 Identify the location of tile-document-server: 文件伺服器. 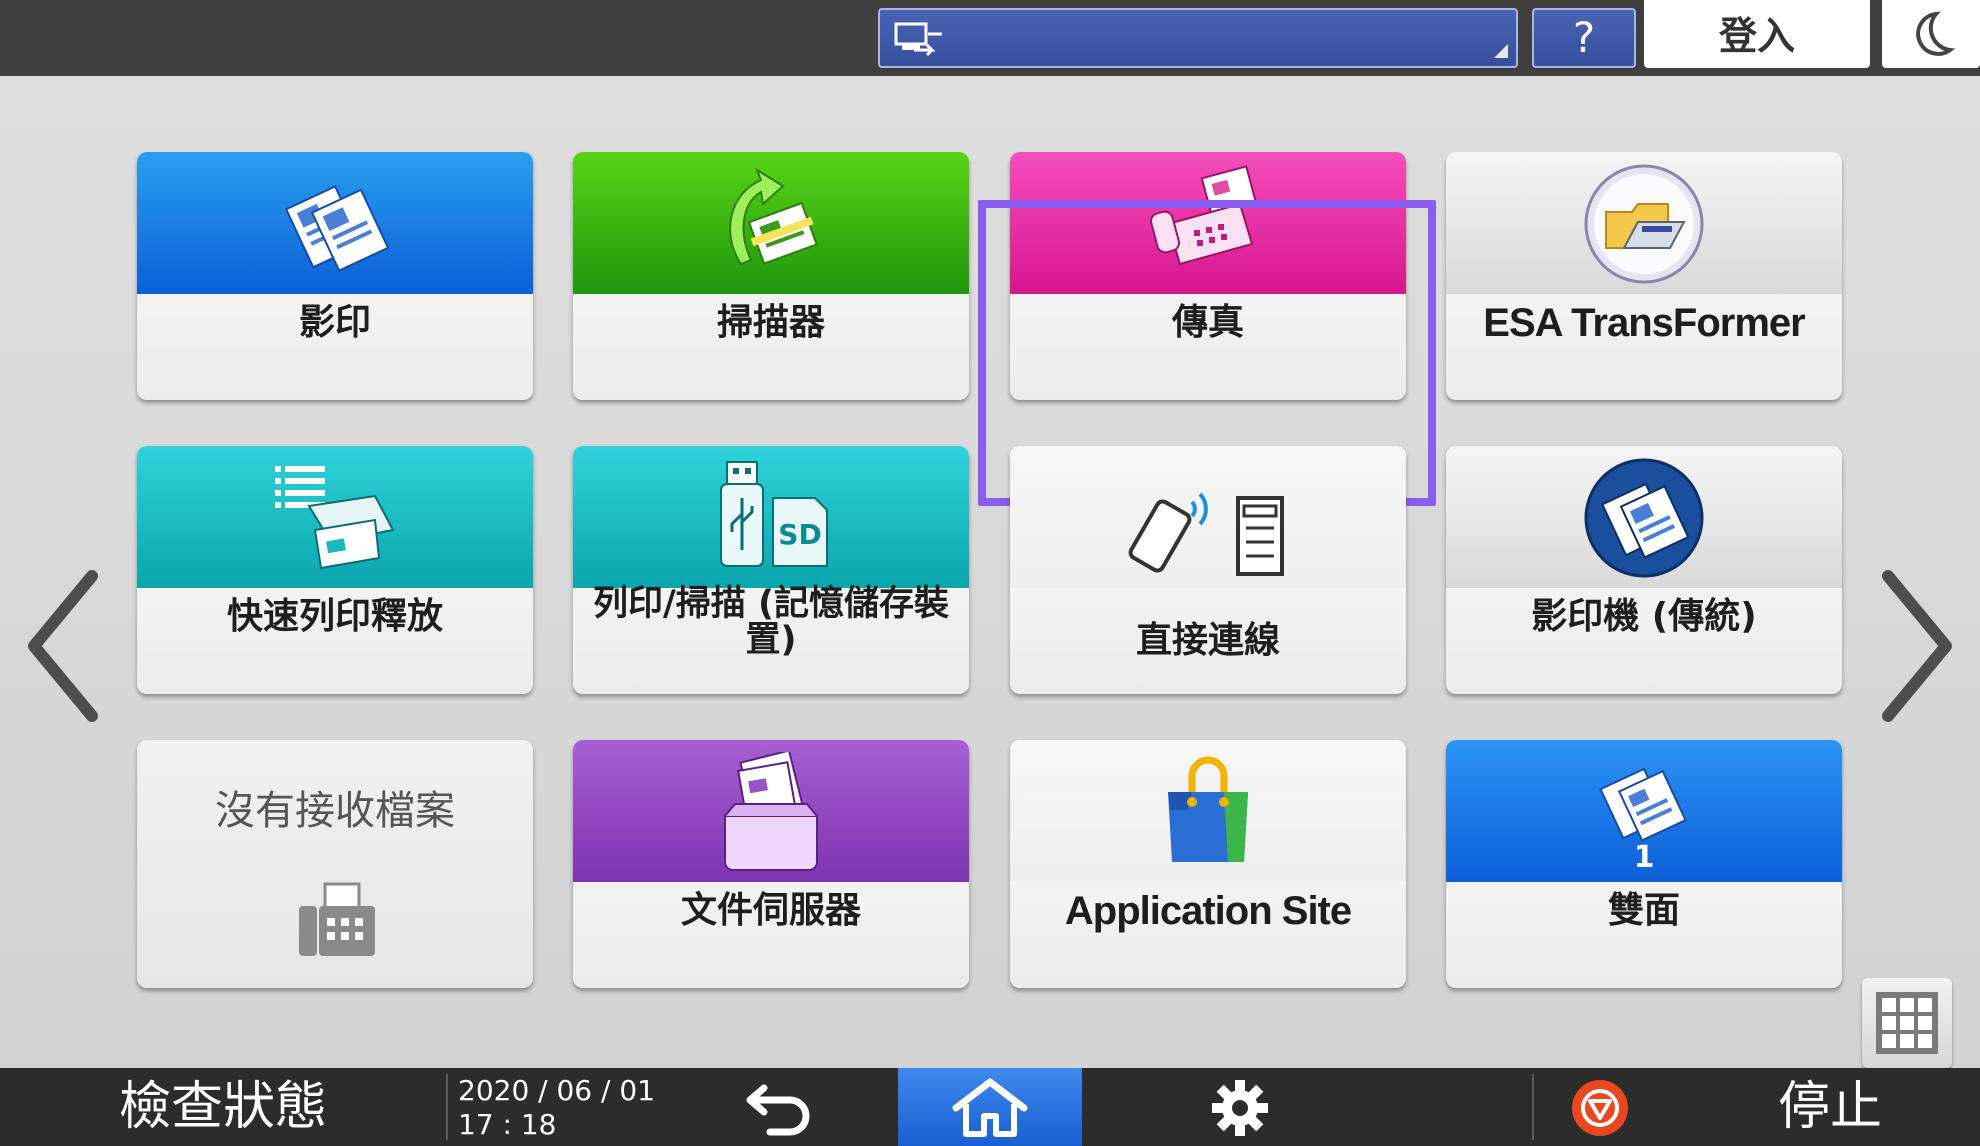
(771, 864).